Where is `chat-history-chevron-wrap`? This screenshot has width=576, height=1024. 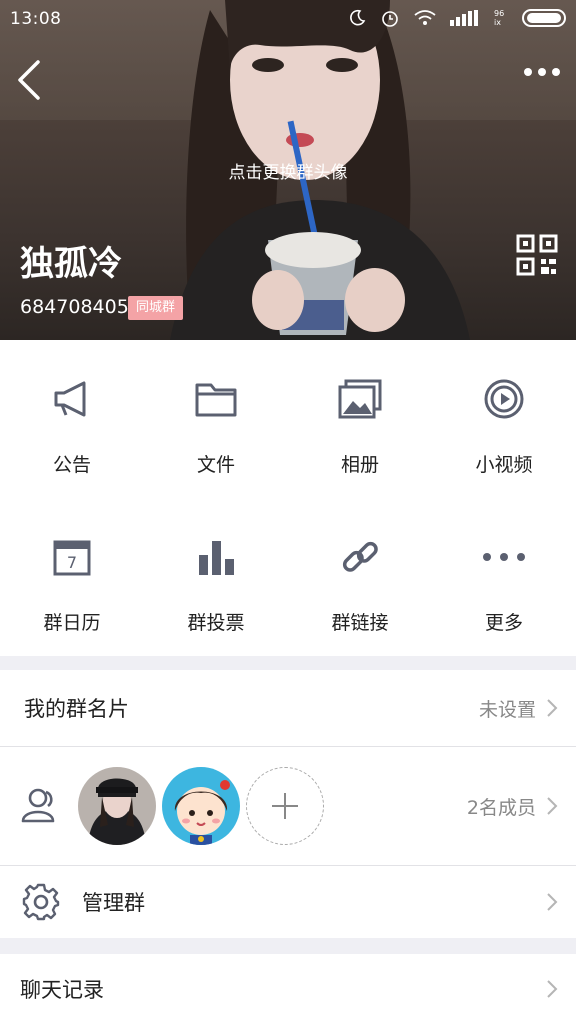 chat-history-chevron-wrap is located at coordinates (552, 989).